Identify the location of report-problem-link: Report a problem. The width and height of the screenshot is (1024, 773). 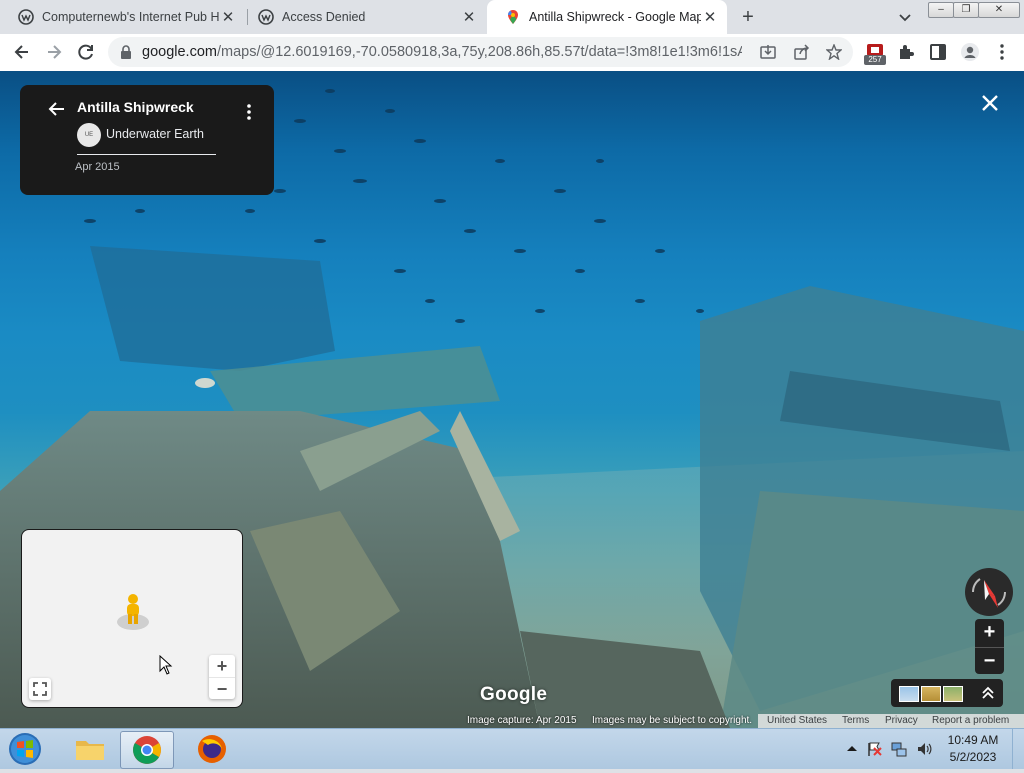
(970, 720).